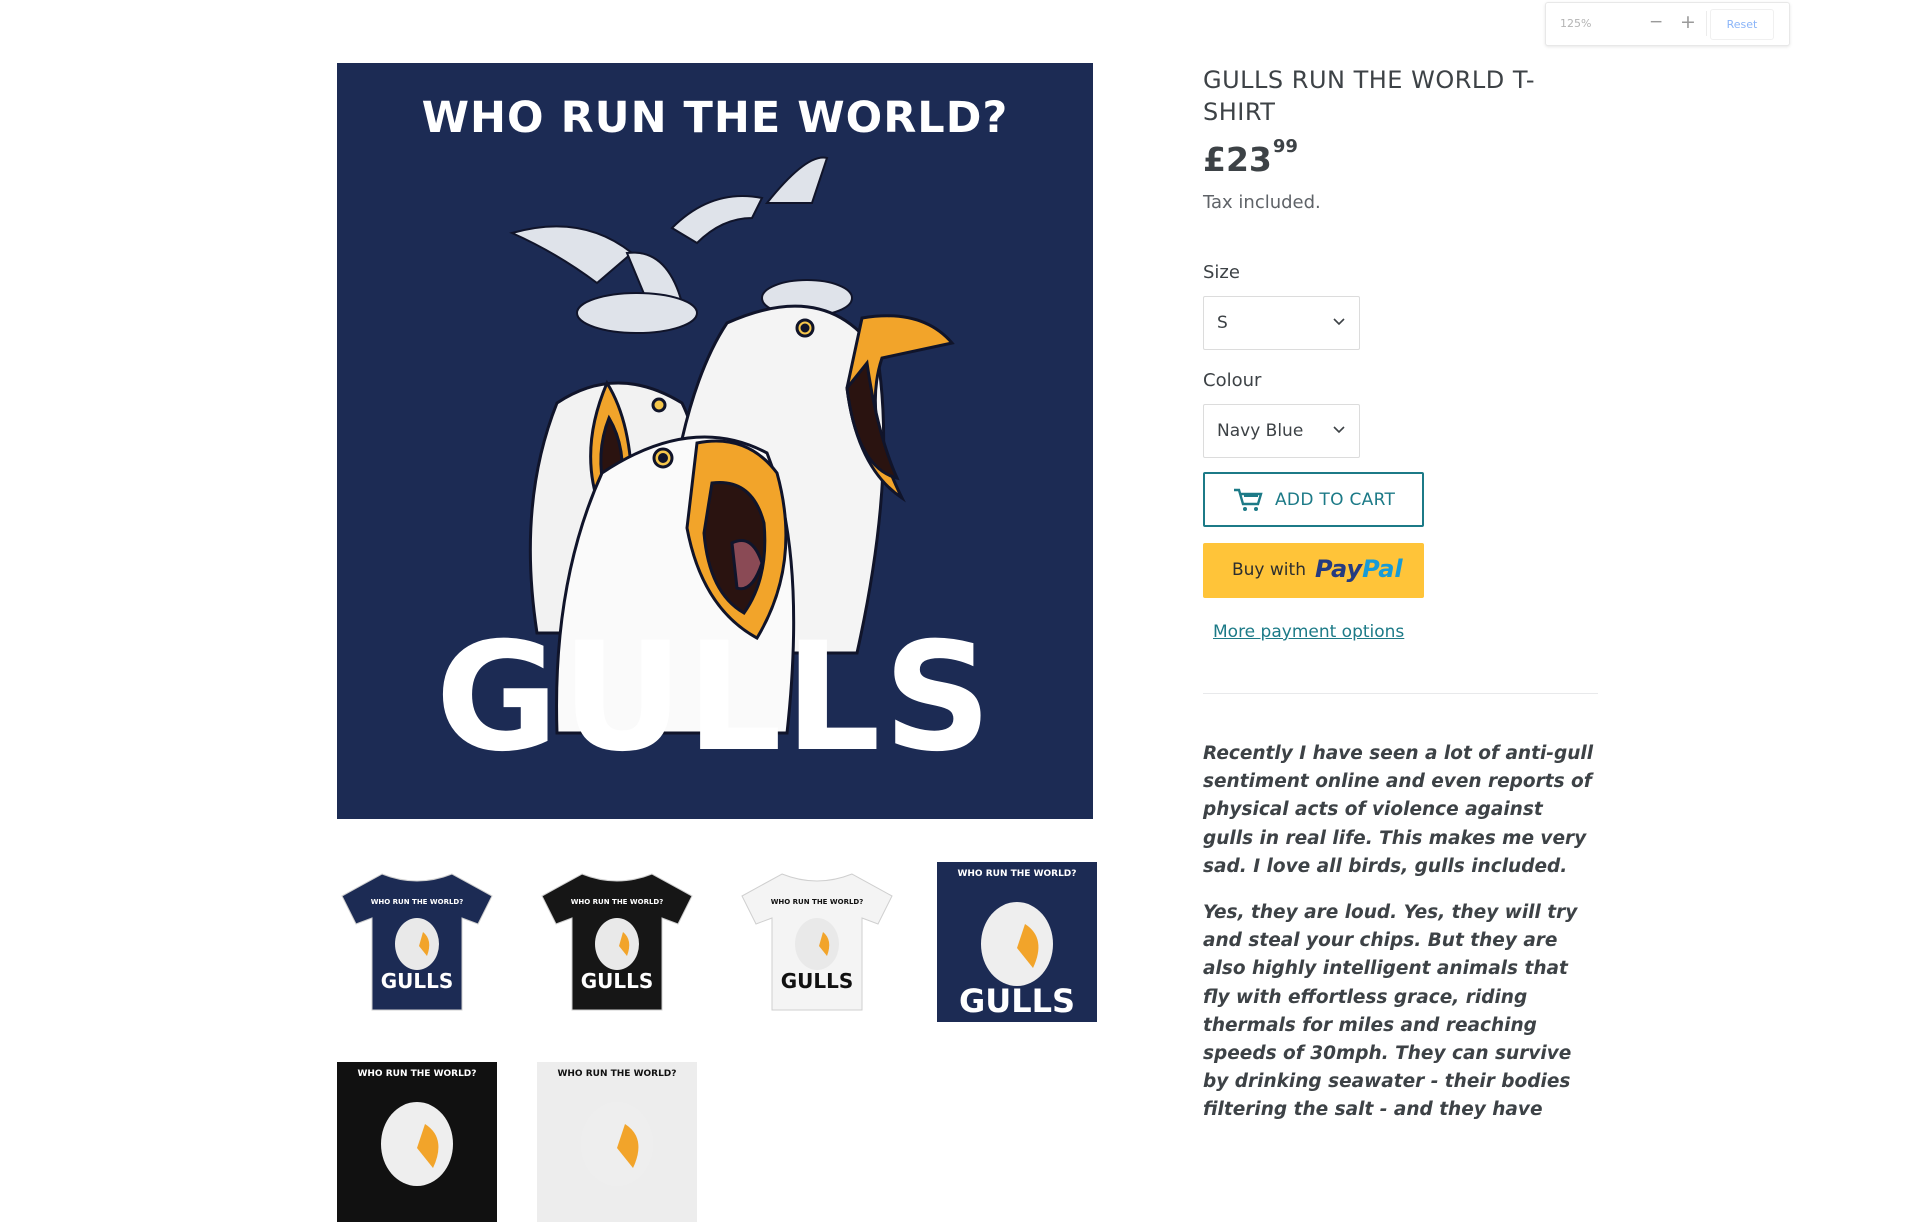 This screenshot has height=1222, width=1920. I want to click on size-value: S, so click(1222, 323).